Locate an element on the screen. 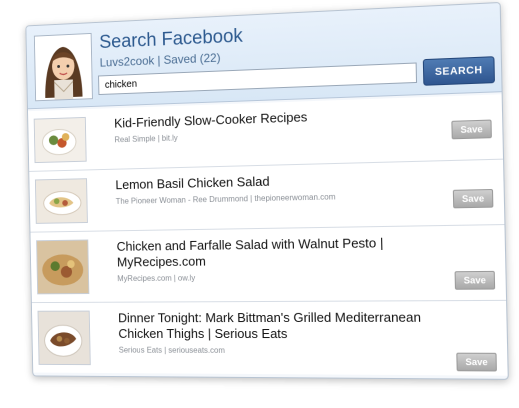 This screenshot has width=519, height=408. user-saved-summary: Luvs2cook | Saved (22) is located at coordinates (160, 60).